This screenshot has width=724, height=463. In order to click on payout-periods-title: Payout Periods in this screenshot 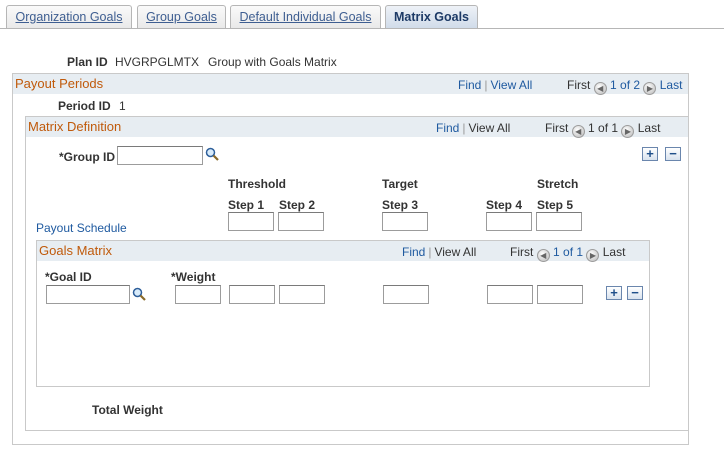, I will do `click(59, 83)`.